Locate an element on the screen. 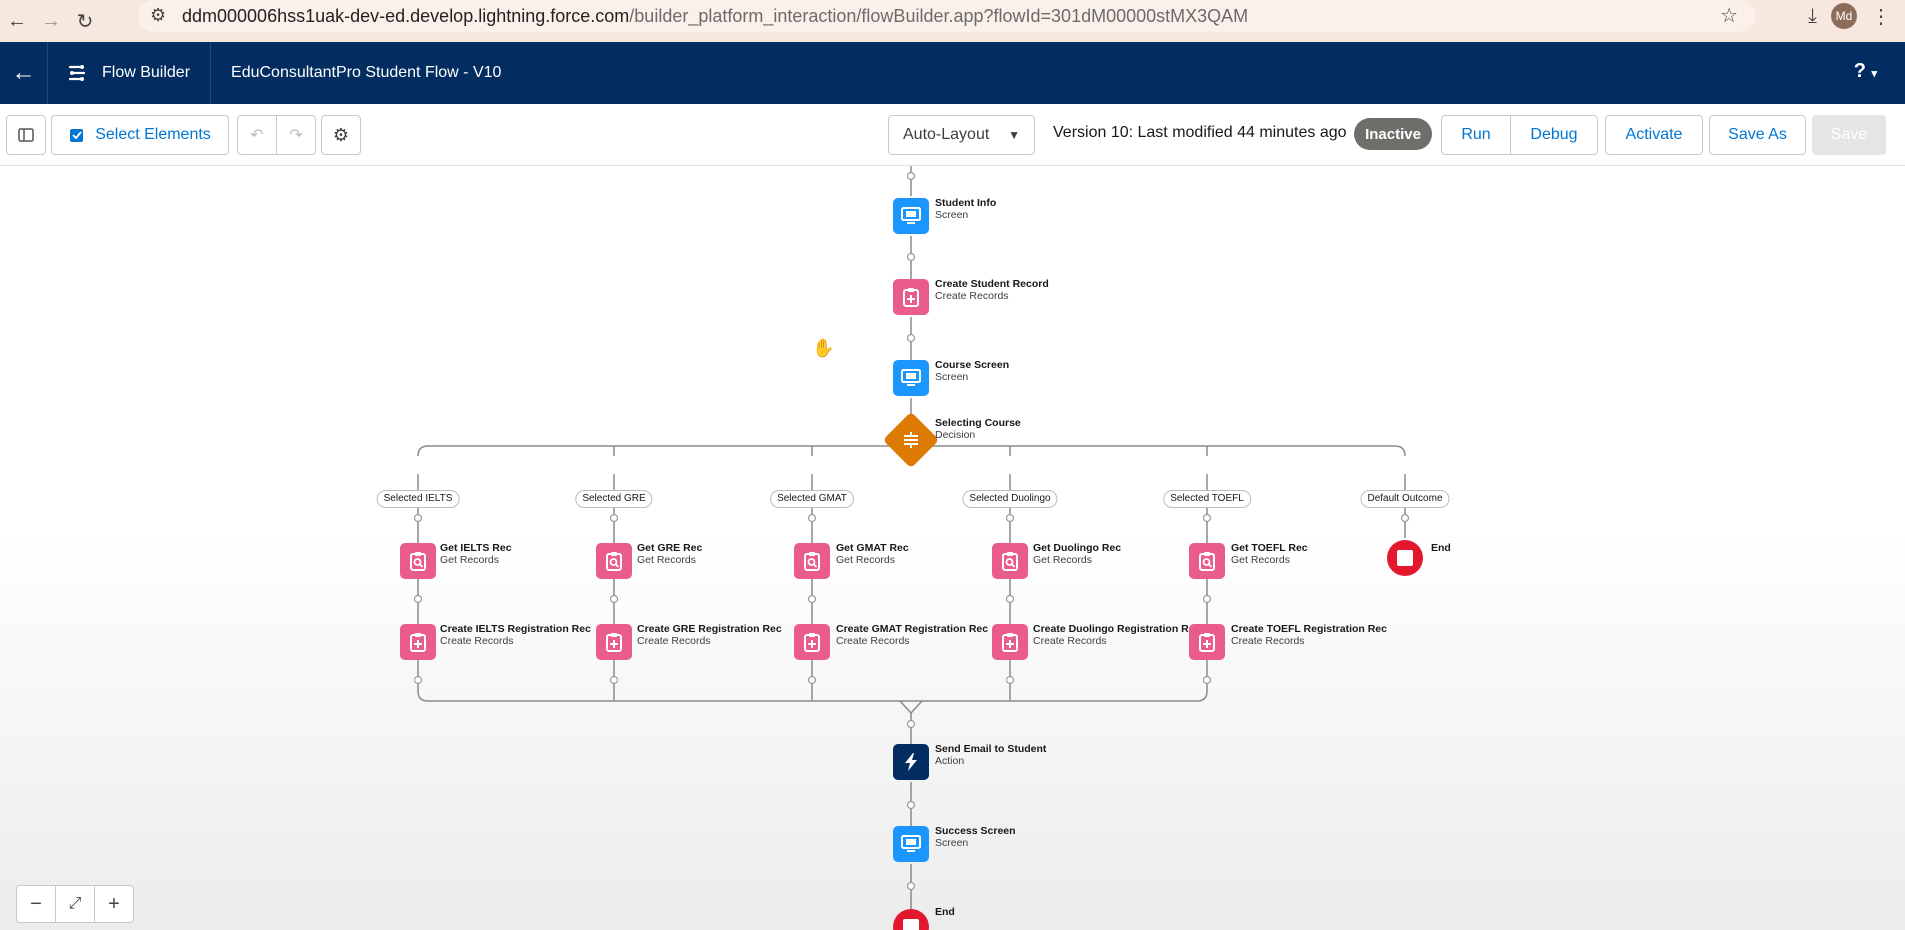 The width and height of the screenshot is (1905, 930). select-elements-label: Select Elements is located at coordinates (153, 134).